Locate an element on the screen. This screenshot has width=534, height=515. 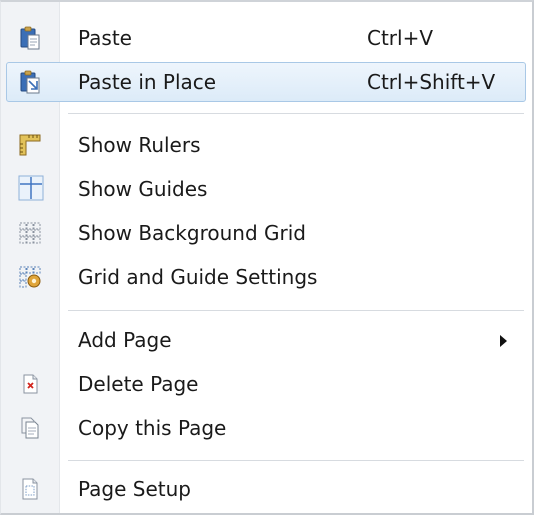
menu-item-show-background-grid: Show Background Grid is located at coordinates (266, 233).